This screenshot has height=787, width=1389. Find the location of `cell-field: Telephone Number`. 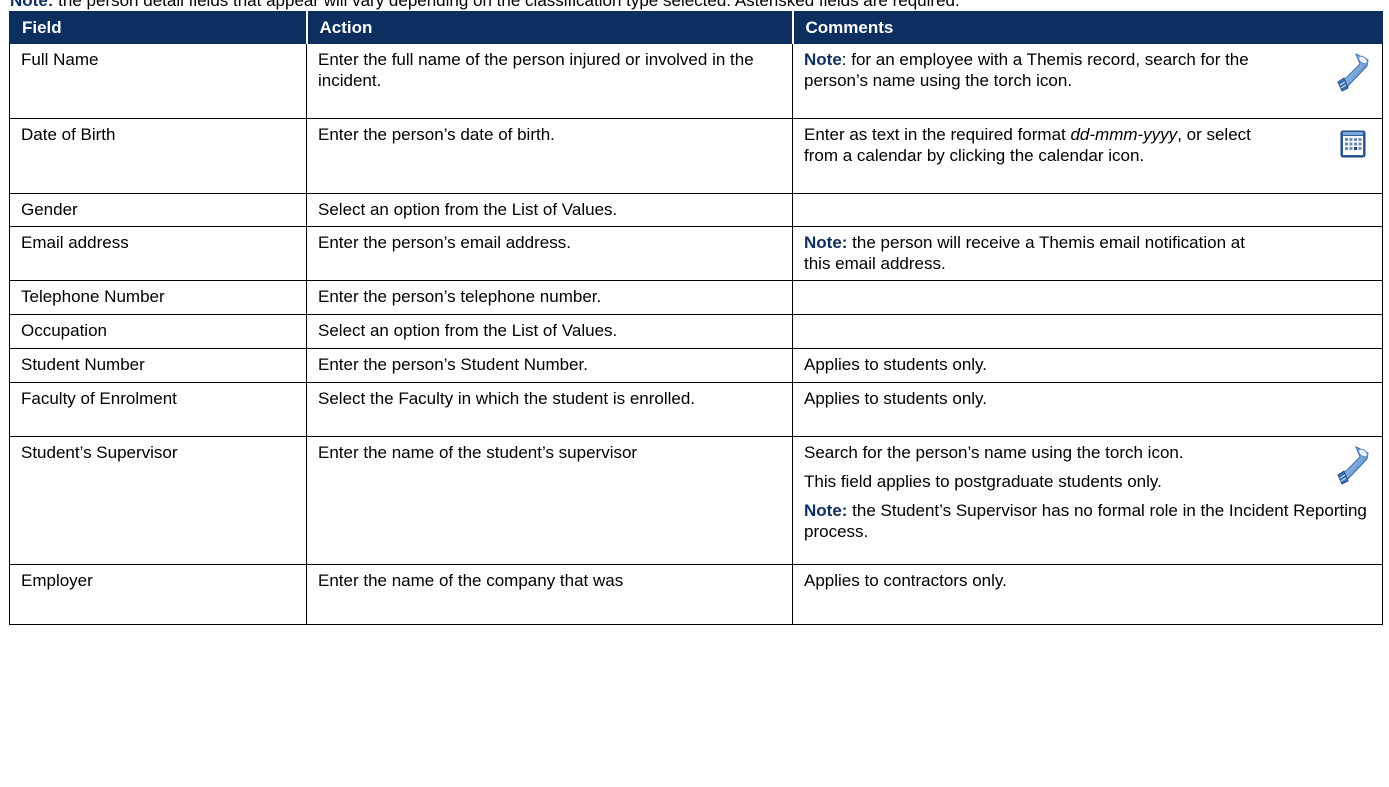

cell-field: Telephone Number is located at coordinates (158, 297).